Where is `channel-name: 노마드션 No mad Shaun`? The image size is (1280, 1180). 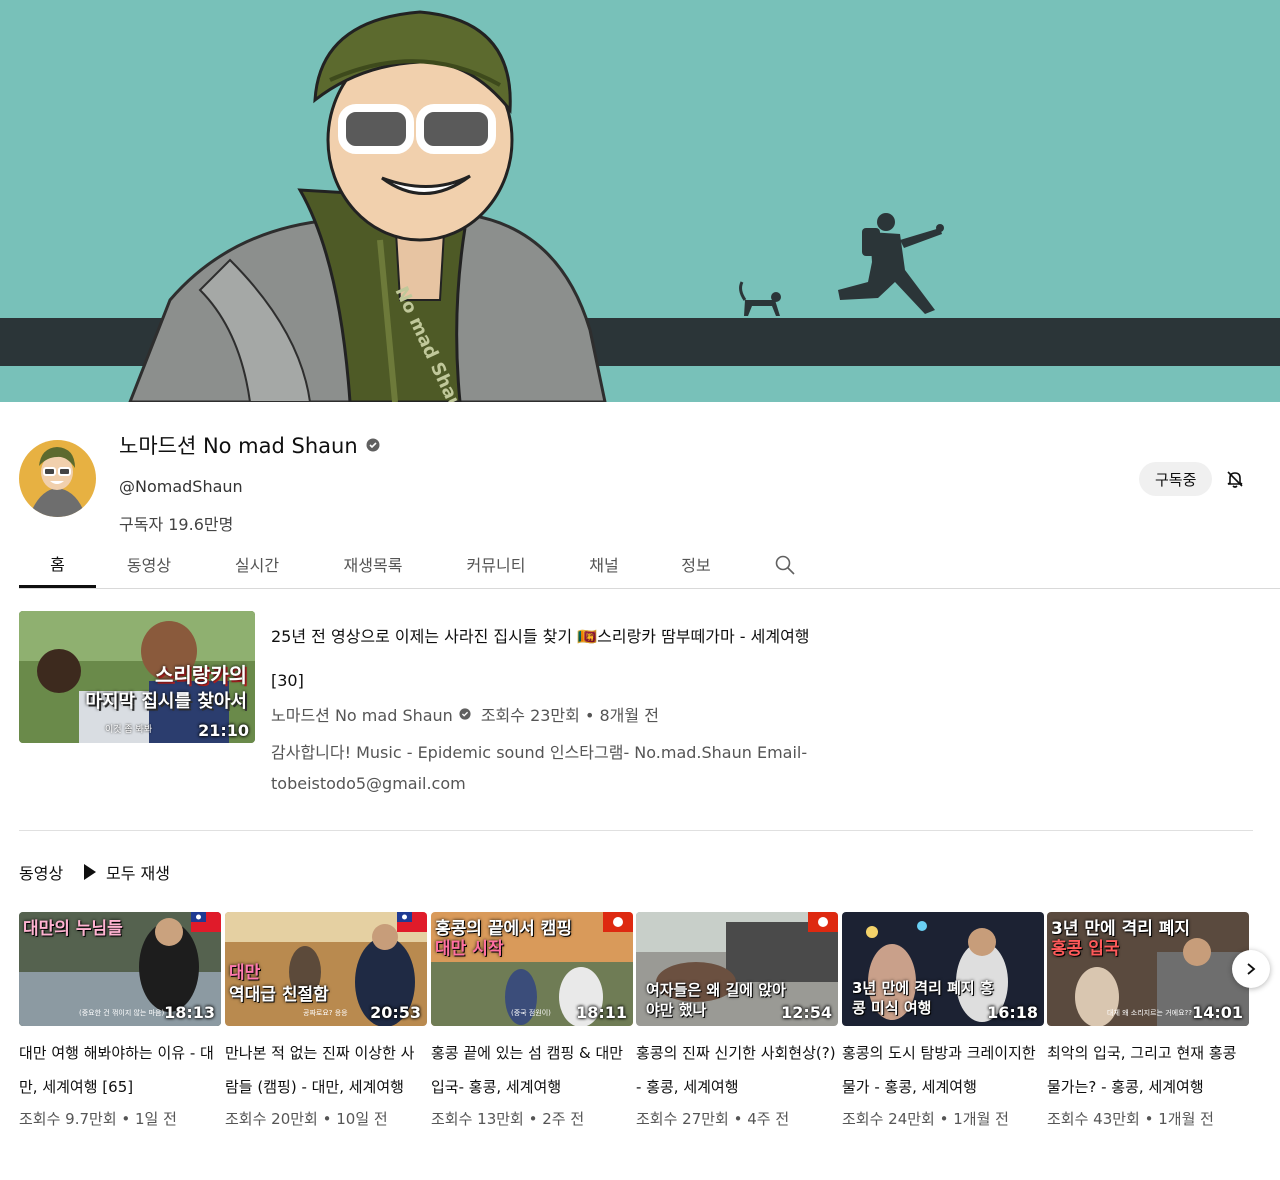 channel-name: 노마드션 No mad Shaun is located at coordinates (249, 445).